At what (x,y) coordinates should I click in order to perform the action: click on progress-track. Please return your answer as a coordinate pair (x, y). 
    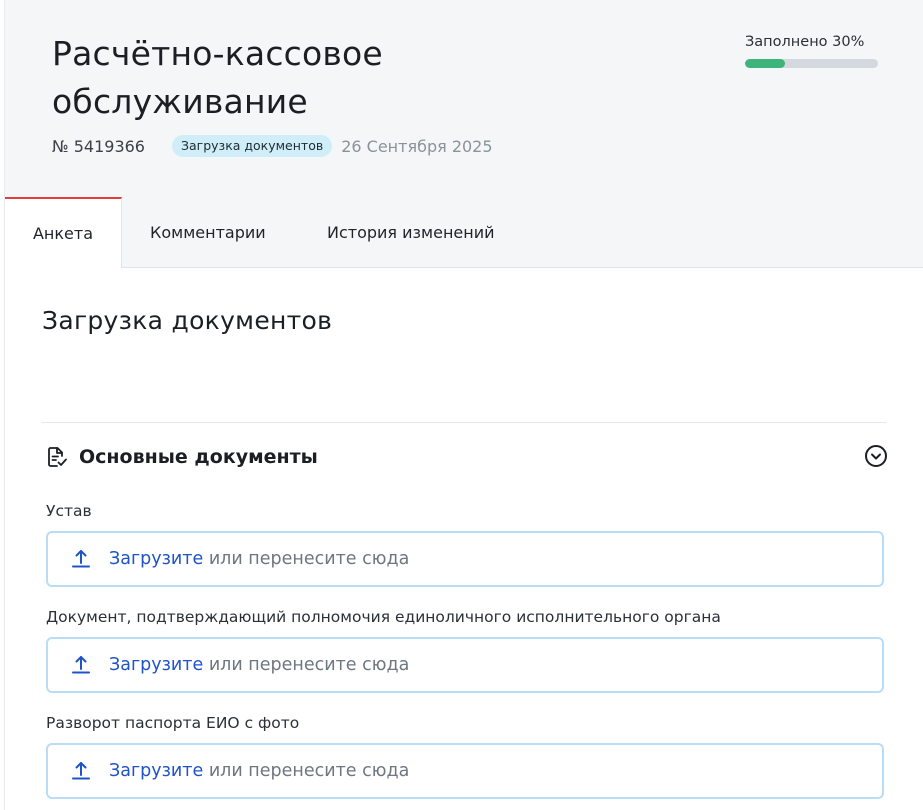
    Looking at the image, I should click on (811, 63).